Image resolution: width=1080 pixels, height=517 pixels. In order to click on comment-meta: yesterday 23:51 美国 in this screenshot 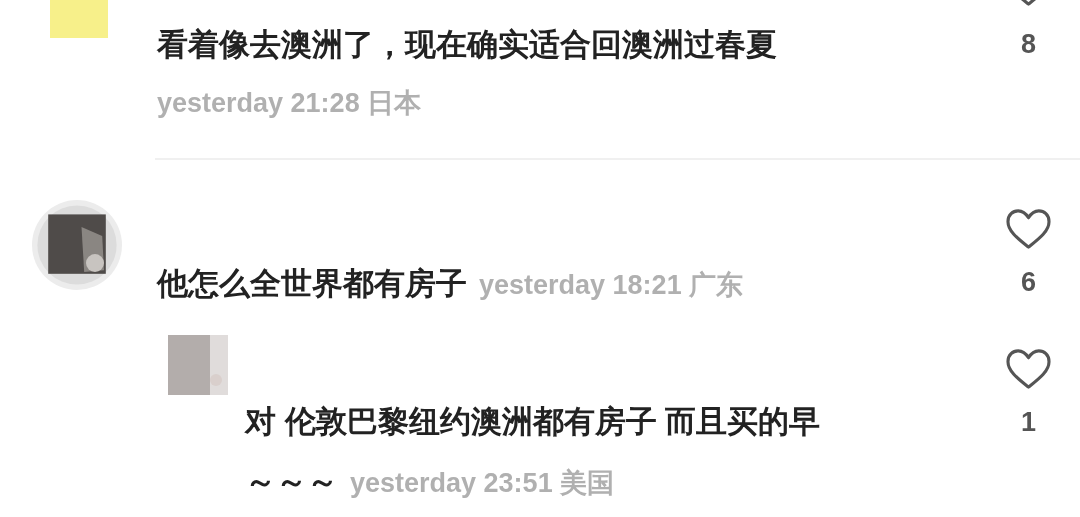, I will do `click(482, 483)`.